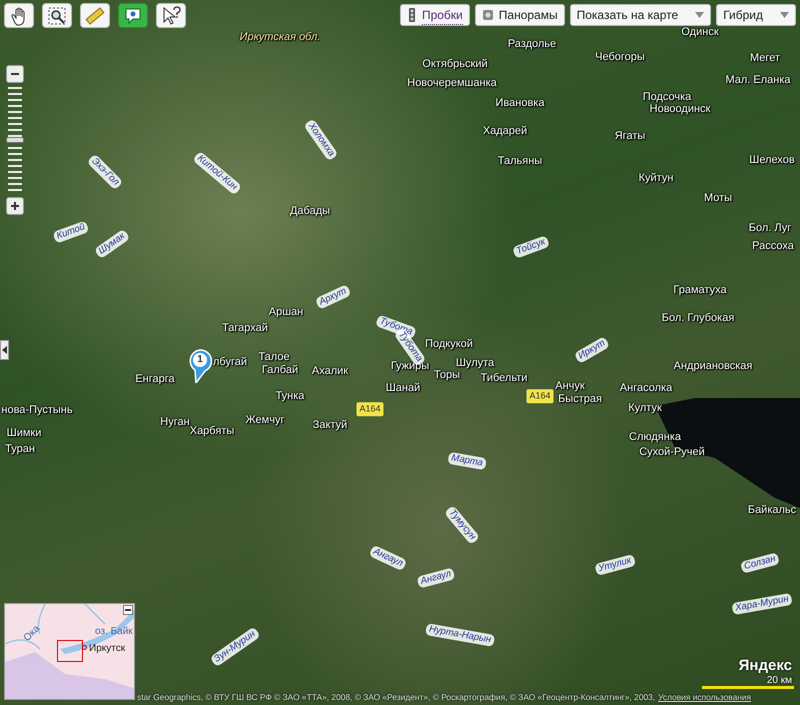 This screenshot has height=705, width=800. What do you see at coordinates (449, 344) in the screenshot?
I see `place-label: Подкукой` at bounding box center [449, 344].